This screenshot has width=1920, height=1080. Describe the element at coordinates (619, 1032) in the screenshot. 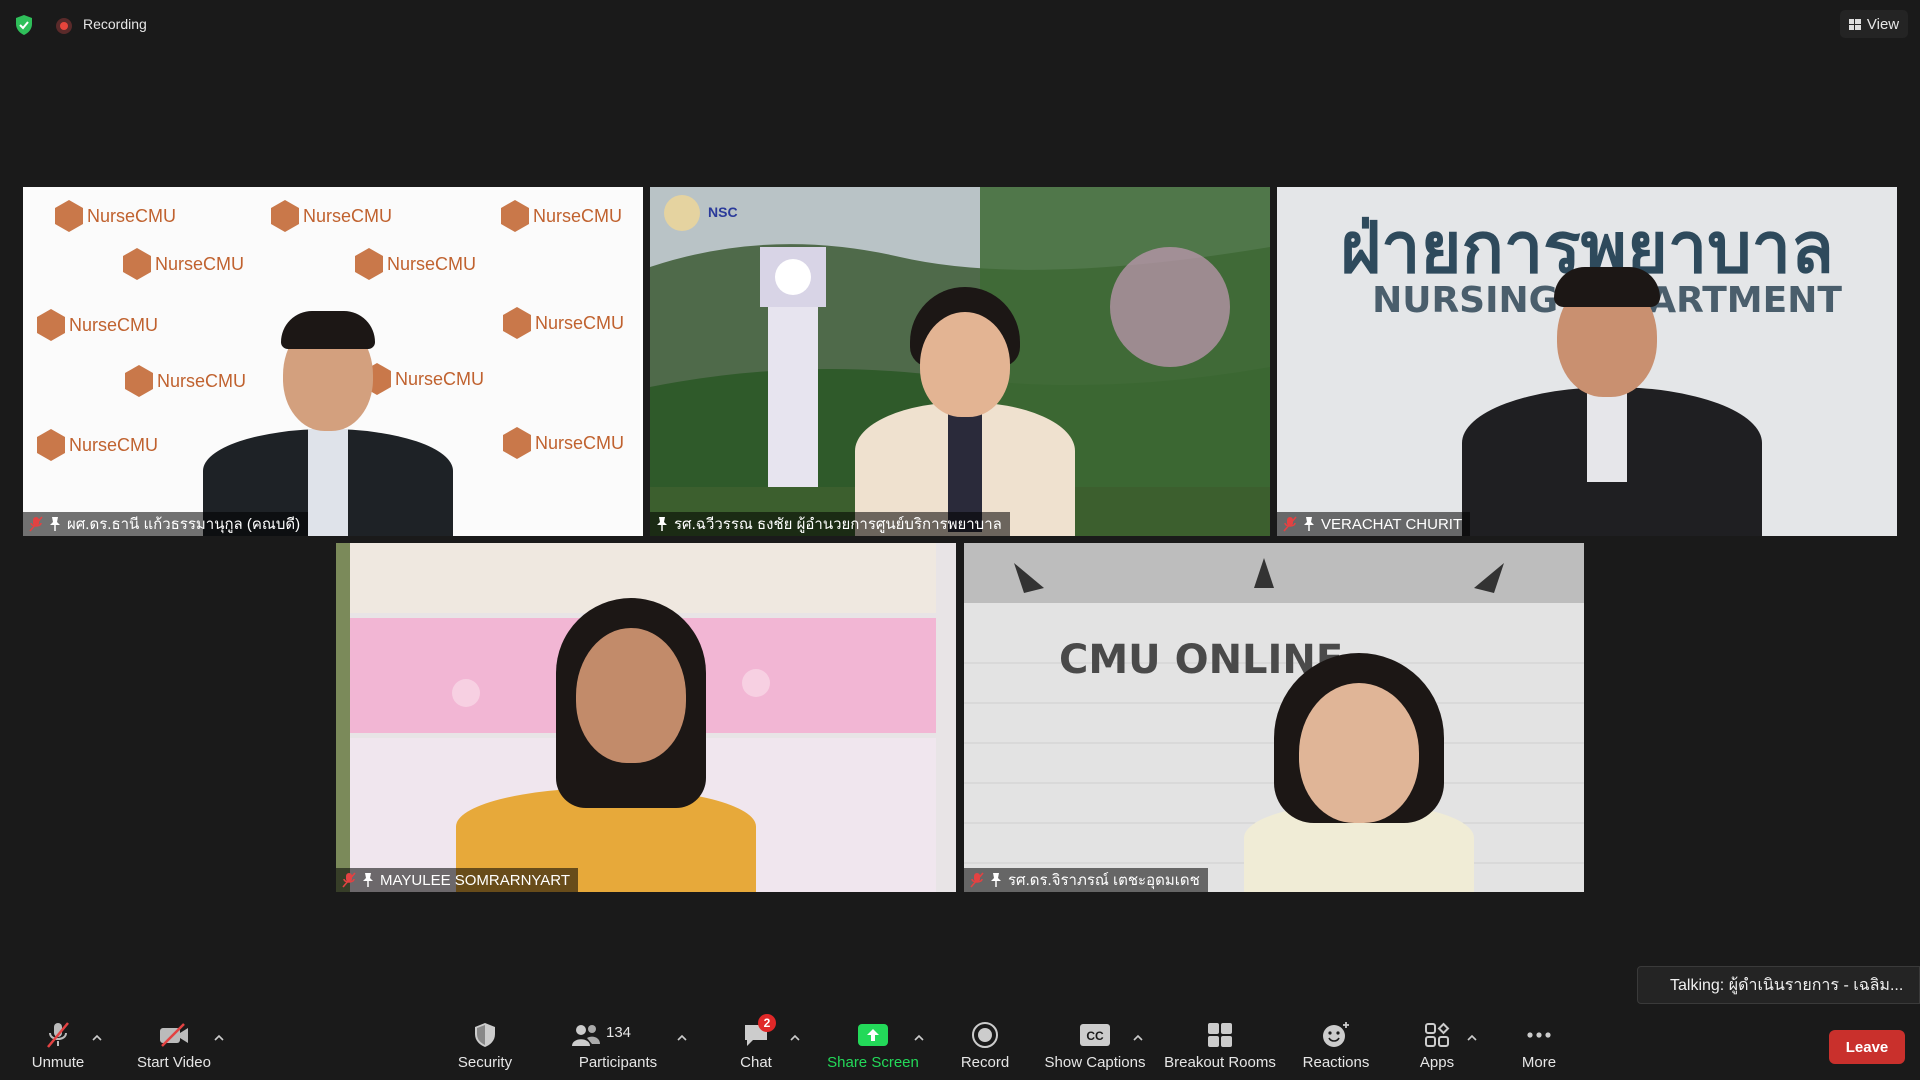

I see `participants-count: 134` at that location.